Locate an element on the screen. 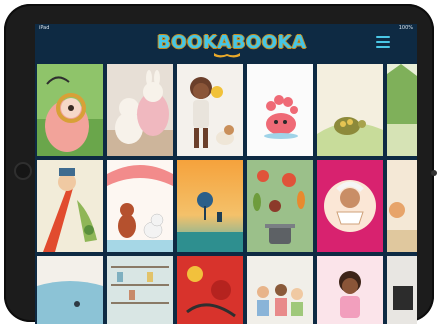 The image size is (439, 325). book-cover-coral-creature is located at coordinates (280, 110).